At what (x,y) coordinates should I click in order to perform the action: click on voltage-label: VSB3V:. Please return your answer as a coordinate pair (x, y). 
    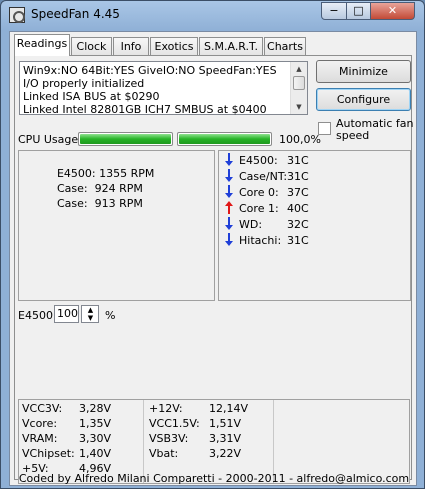
    Looking at the image, I should click on (169, 438).